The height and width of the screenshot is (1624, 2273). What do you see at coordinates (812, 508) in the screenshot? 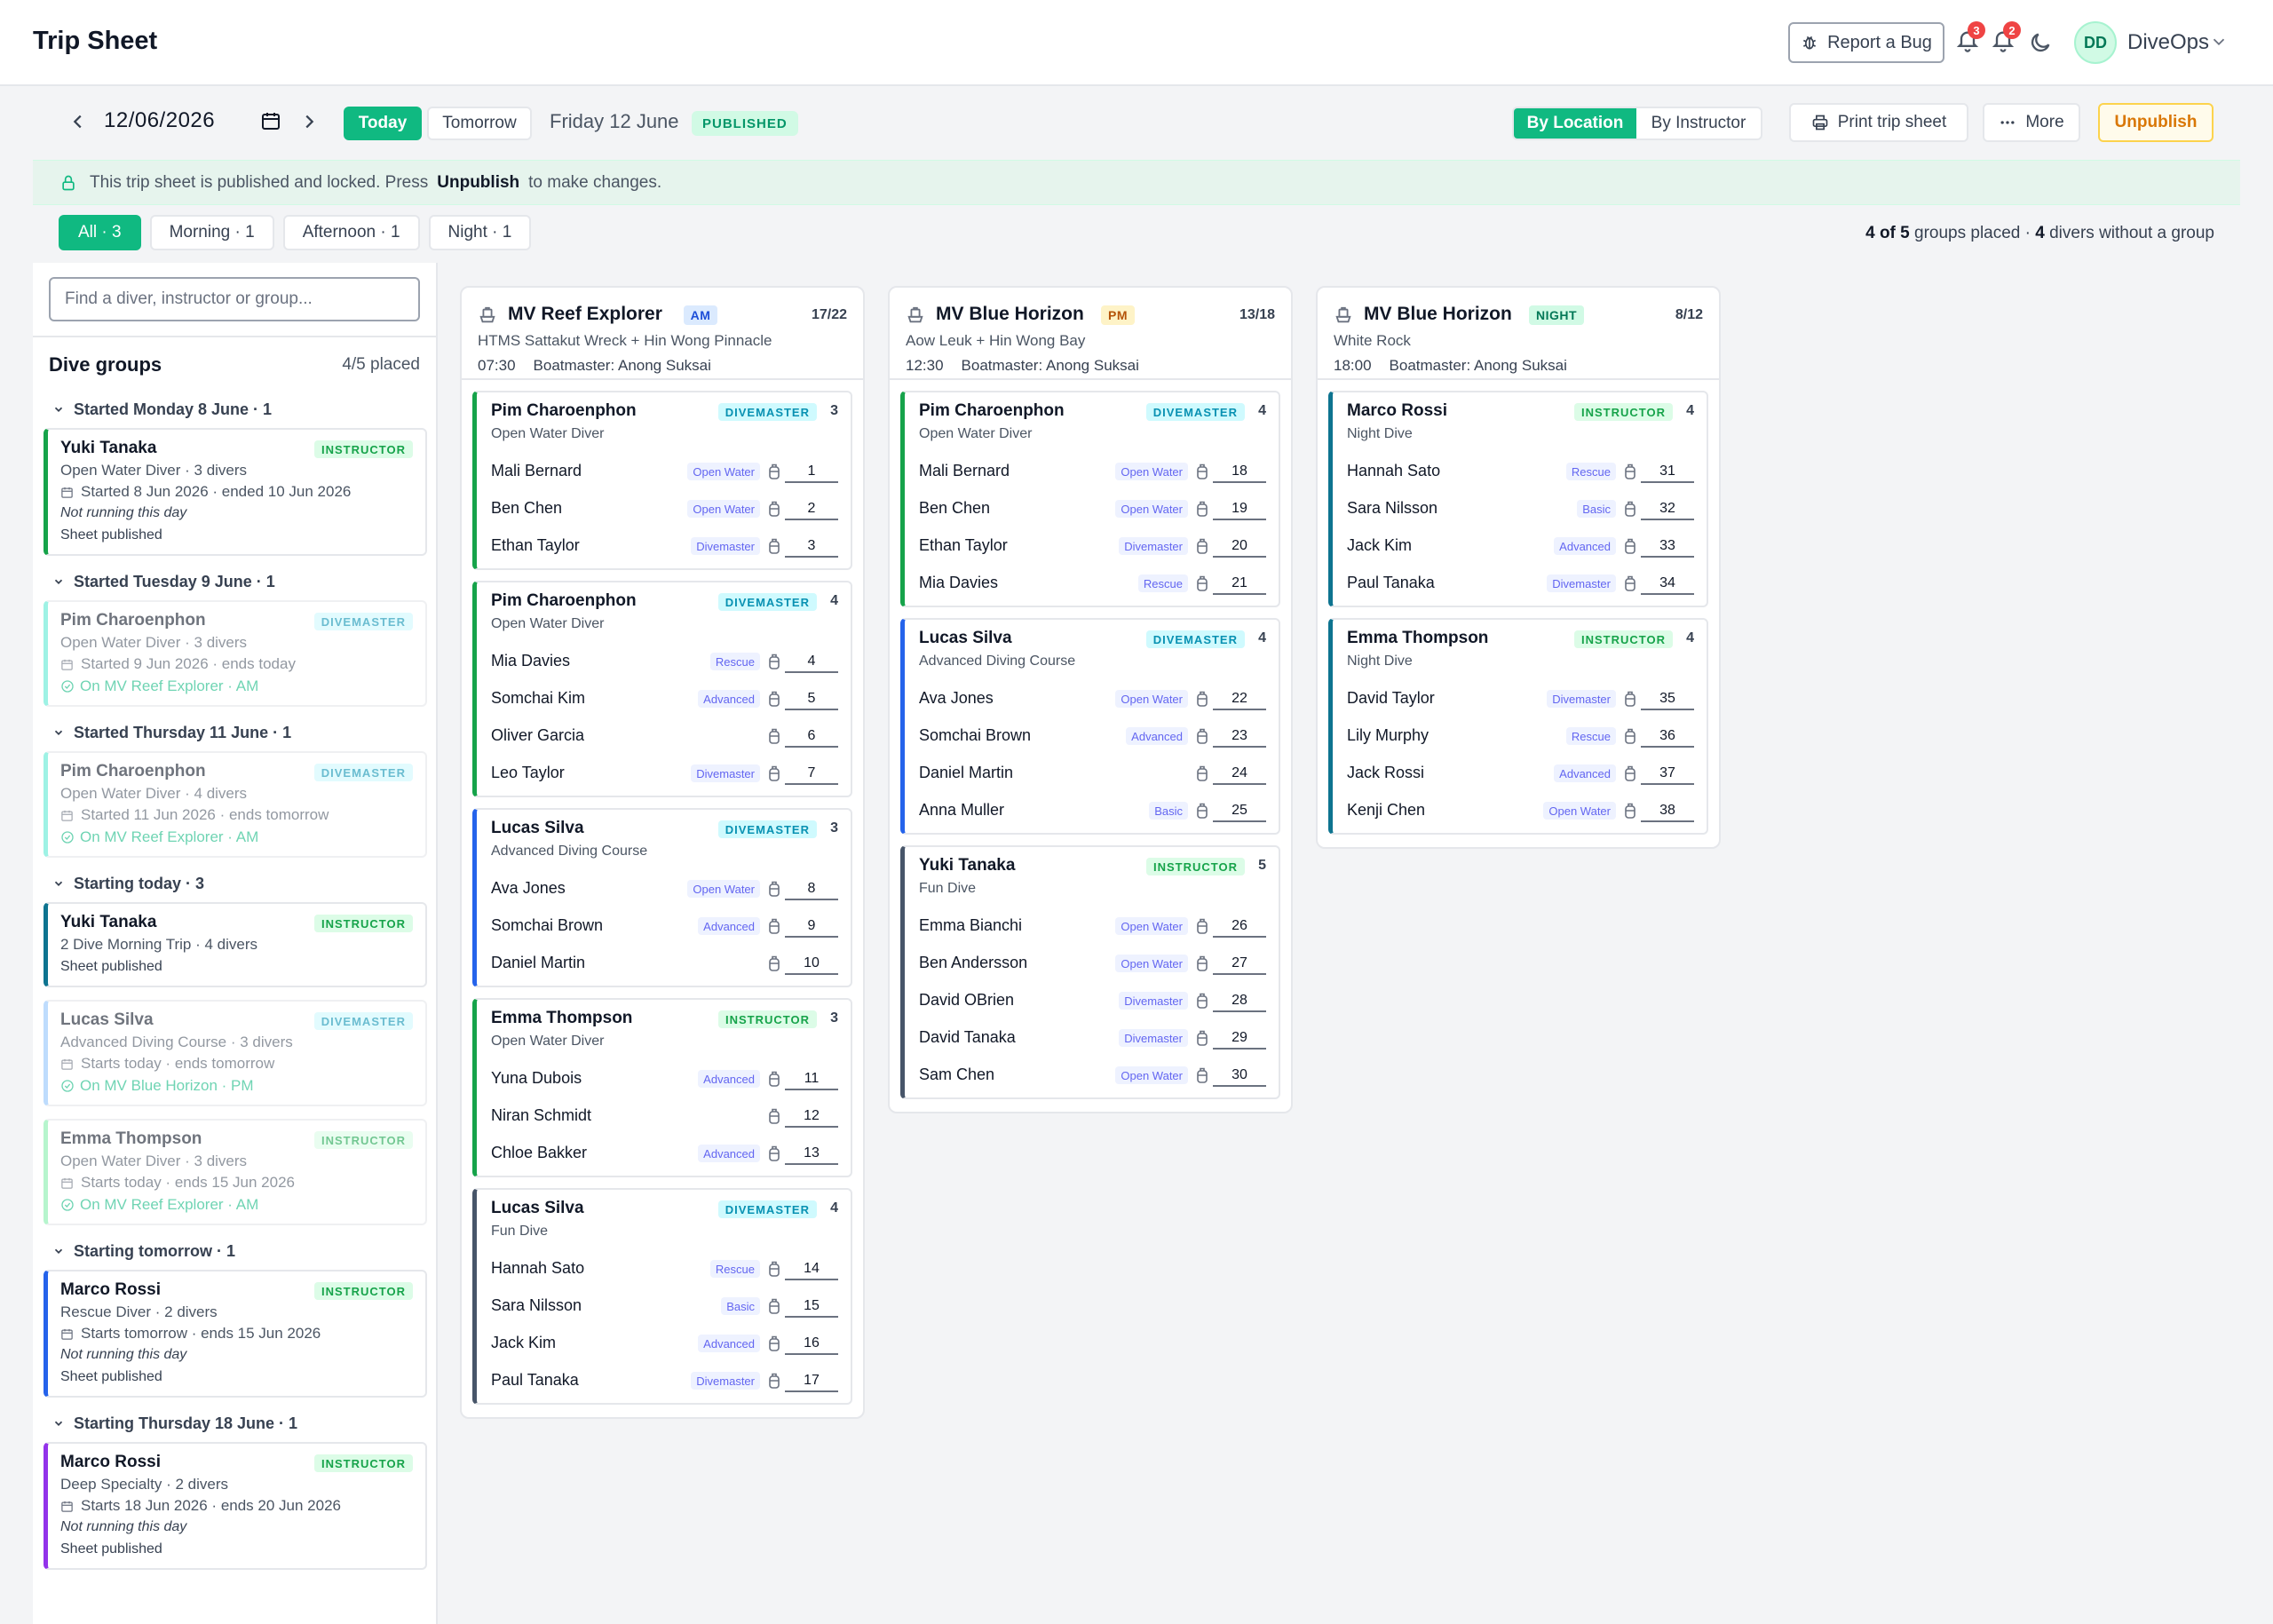
I see `tank-number-field: 2` at bounding box center [812, 508].